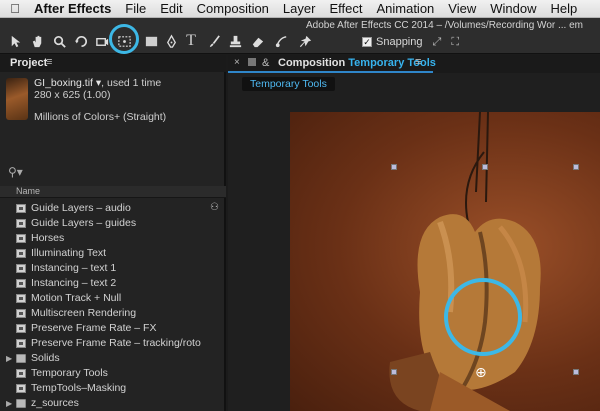 This screenshot has height=411, width=600. I want to click on tool-highlight-ring, so click(124, 39).